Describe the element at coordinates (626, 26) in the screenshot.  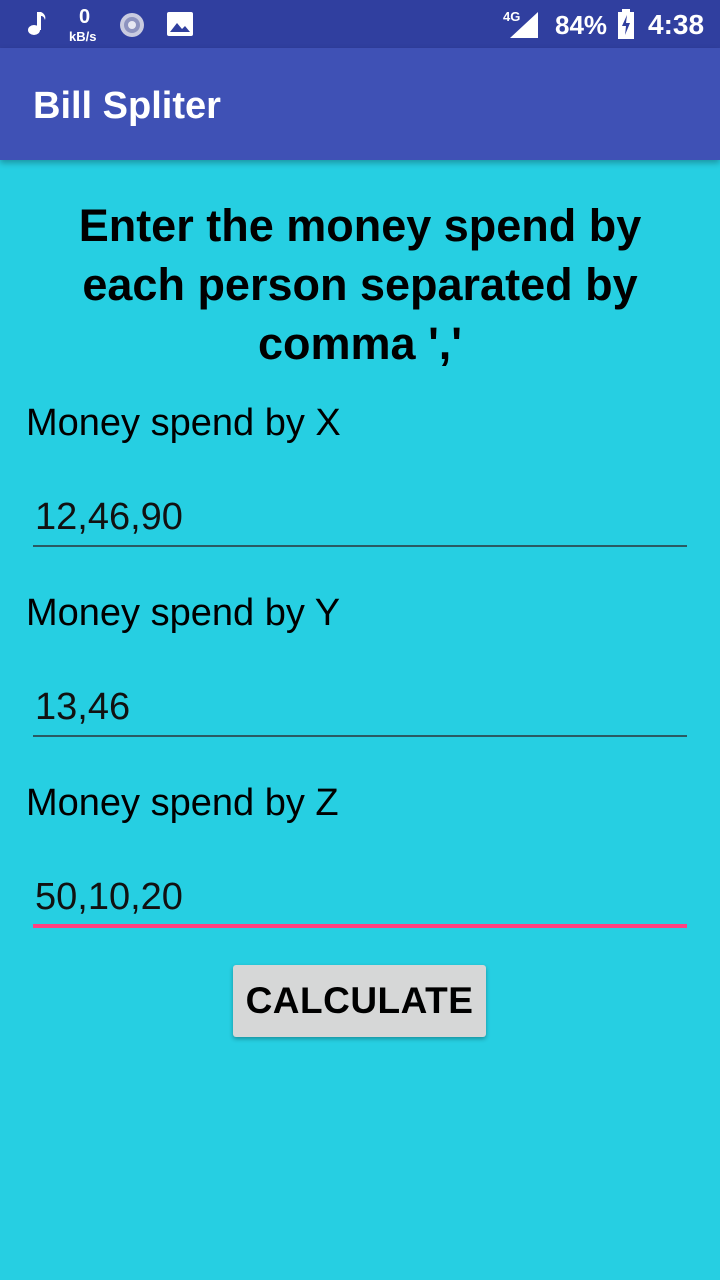
I see `battery-charging-icon` at that location.